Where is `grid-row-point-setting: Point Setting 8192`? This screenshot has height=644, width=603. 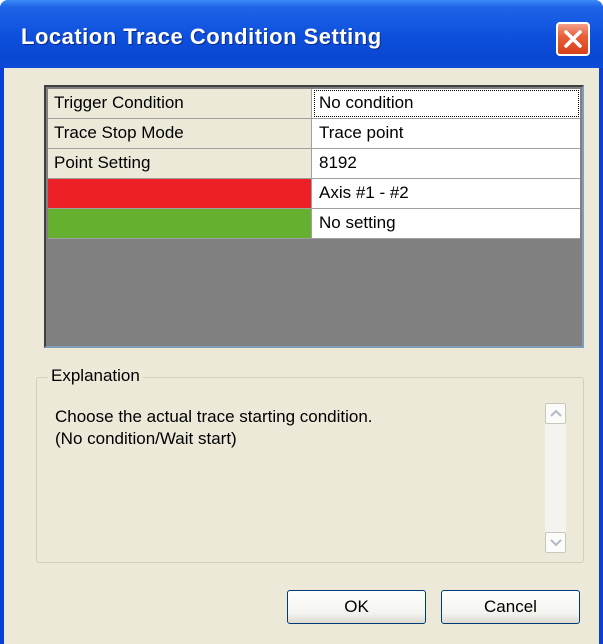 grid-row-point-setting: Point Setting 8192 is located at coordinates (314, 164).